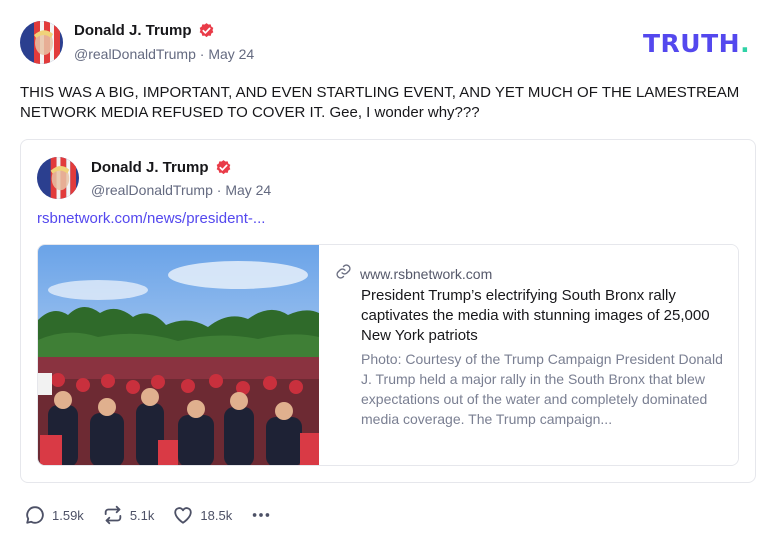  Describe the element at coordinates (58, 178) in the screenshot. I see `quoted-author-avatar` at that location.